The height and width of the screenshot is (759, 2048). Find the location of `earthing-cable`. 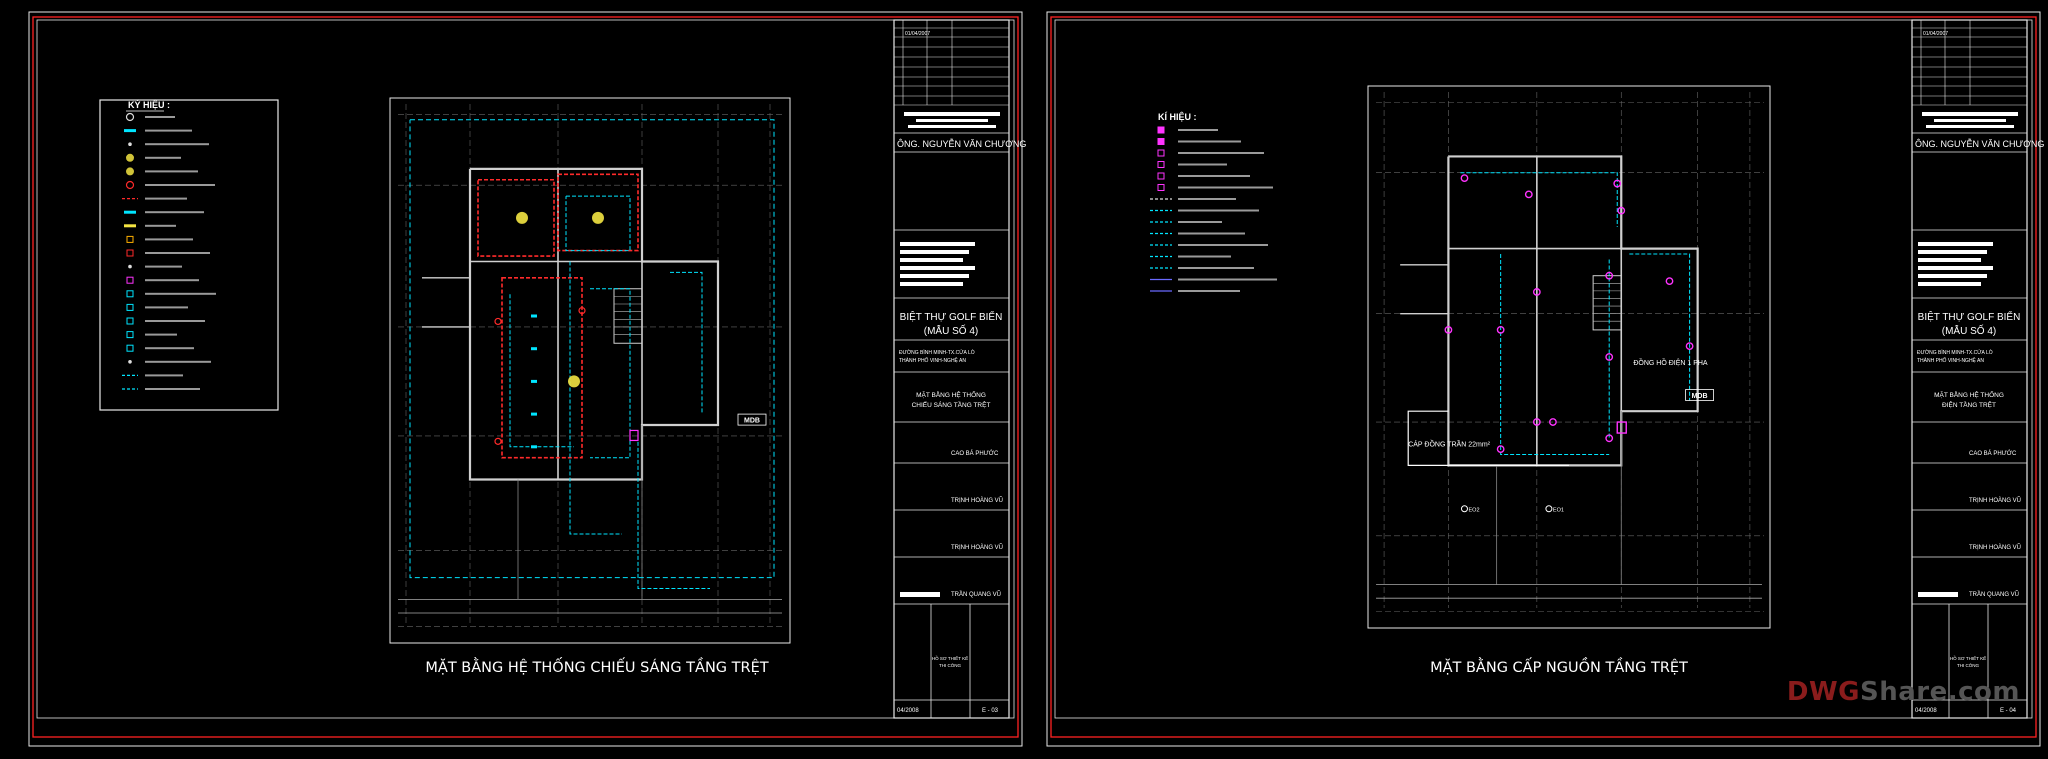

earthing-cable is located at coordinates (1488, 438).